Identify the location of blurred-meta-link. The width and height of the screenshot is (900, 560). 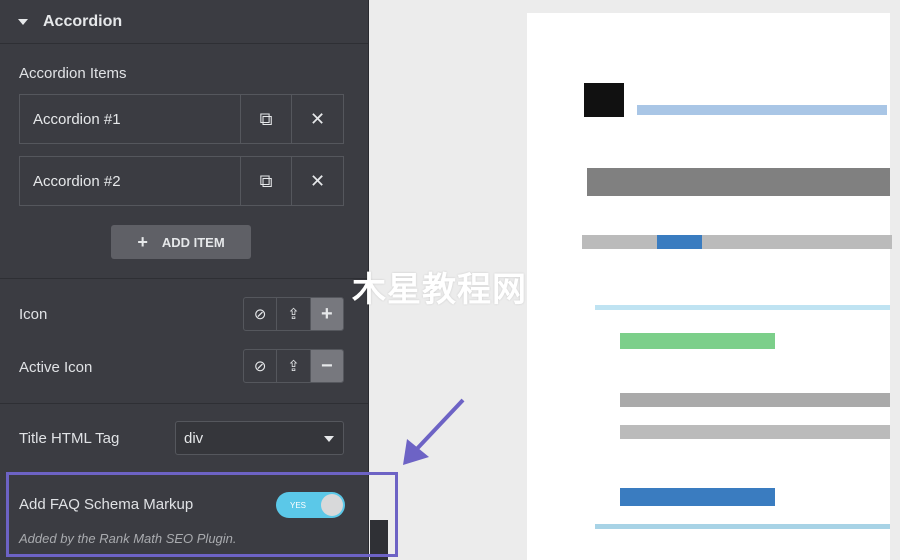
(679, 242).